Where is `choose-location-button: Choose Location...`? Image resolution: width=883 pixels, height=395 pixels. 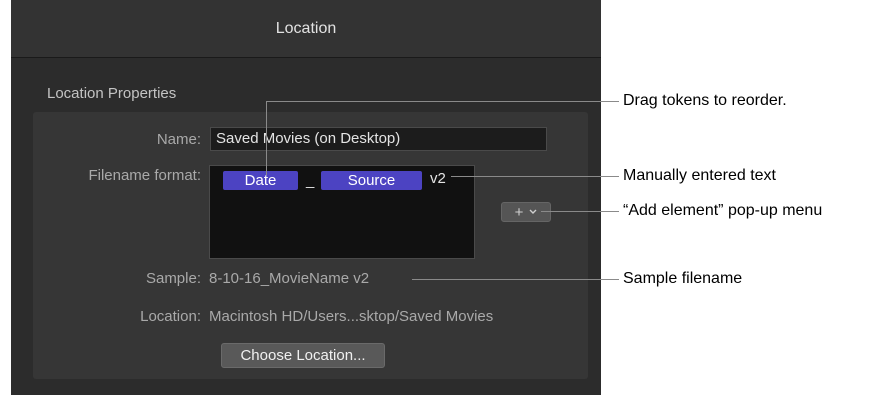
choose-location-button: Choose Location... is located at coordinates (303, 355).